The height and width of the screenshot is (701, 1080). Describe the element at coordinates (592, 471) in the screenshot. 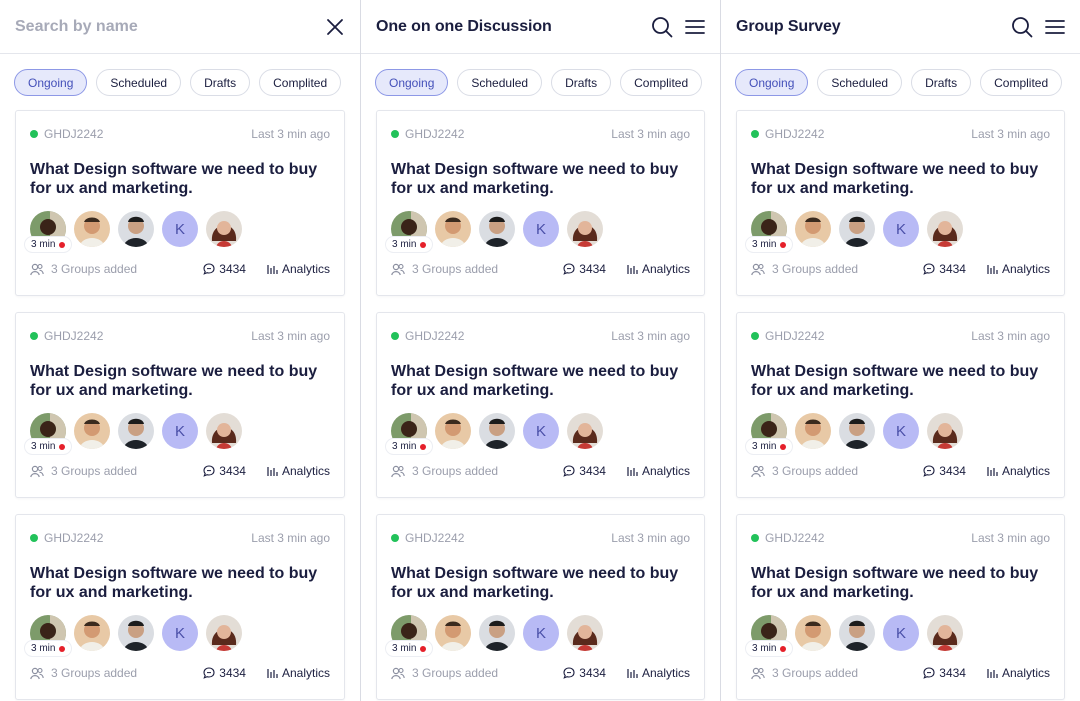

I see `comments-count: 3434` at that location.